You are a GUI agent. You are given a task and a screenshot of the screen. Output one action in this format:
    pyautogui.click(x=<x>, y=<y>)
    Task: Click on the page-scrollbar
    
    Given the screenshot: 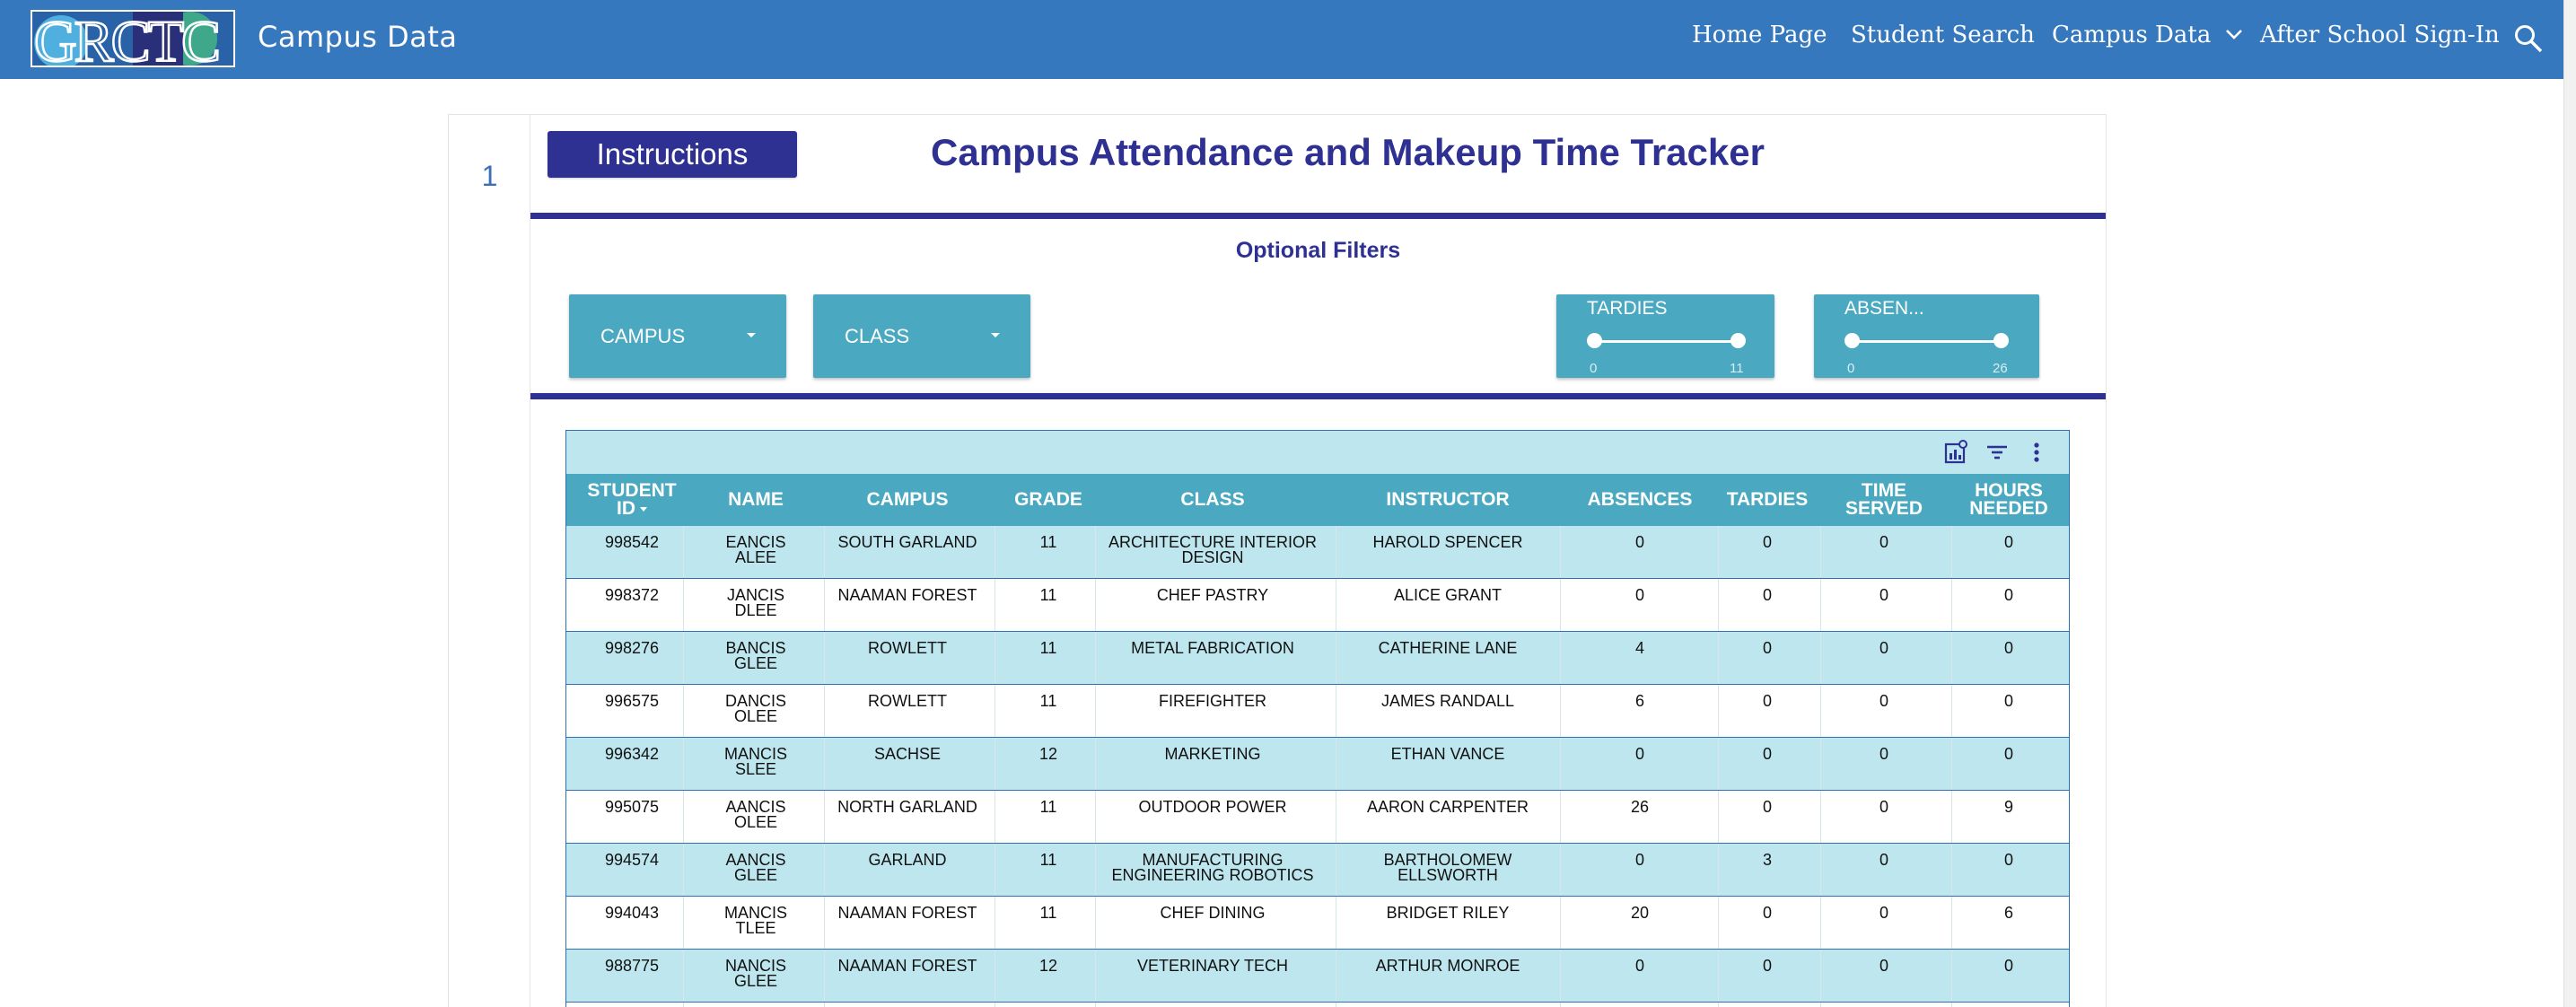 What is the action you would take?
    pyautogui.click(x=2569, y=503)
    